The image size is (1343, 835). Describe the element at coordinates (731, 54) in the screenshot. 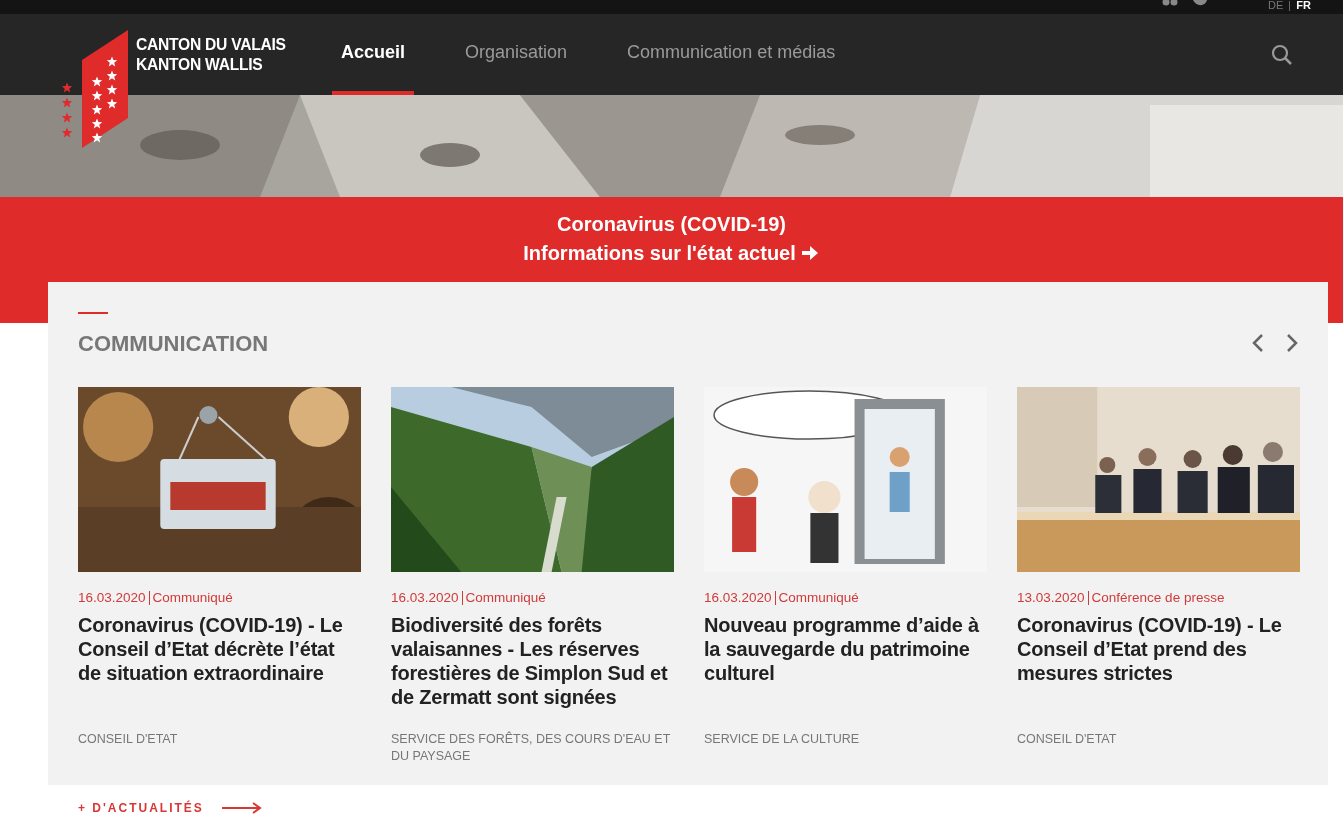

I see `nav-tab: Communication et médias` at that location.